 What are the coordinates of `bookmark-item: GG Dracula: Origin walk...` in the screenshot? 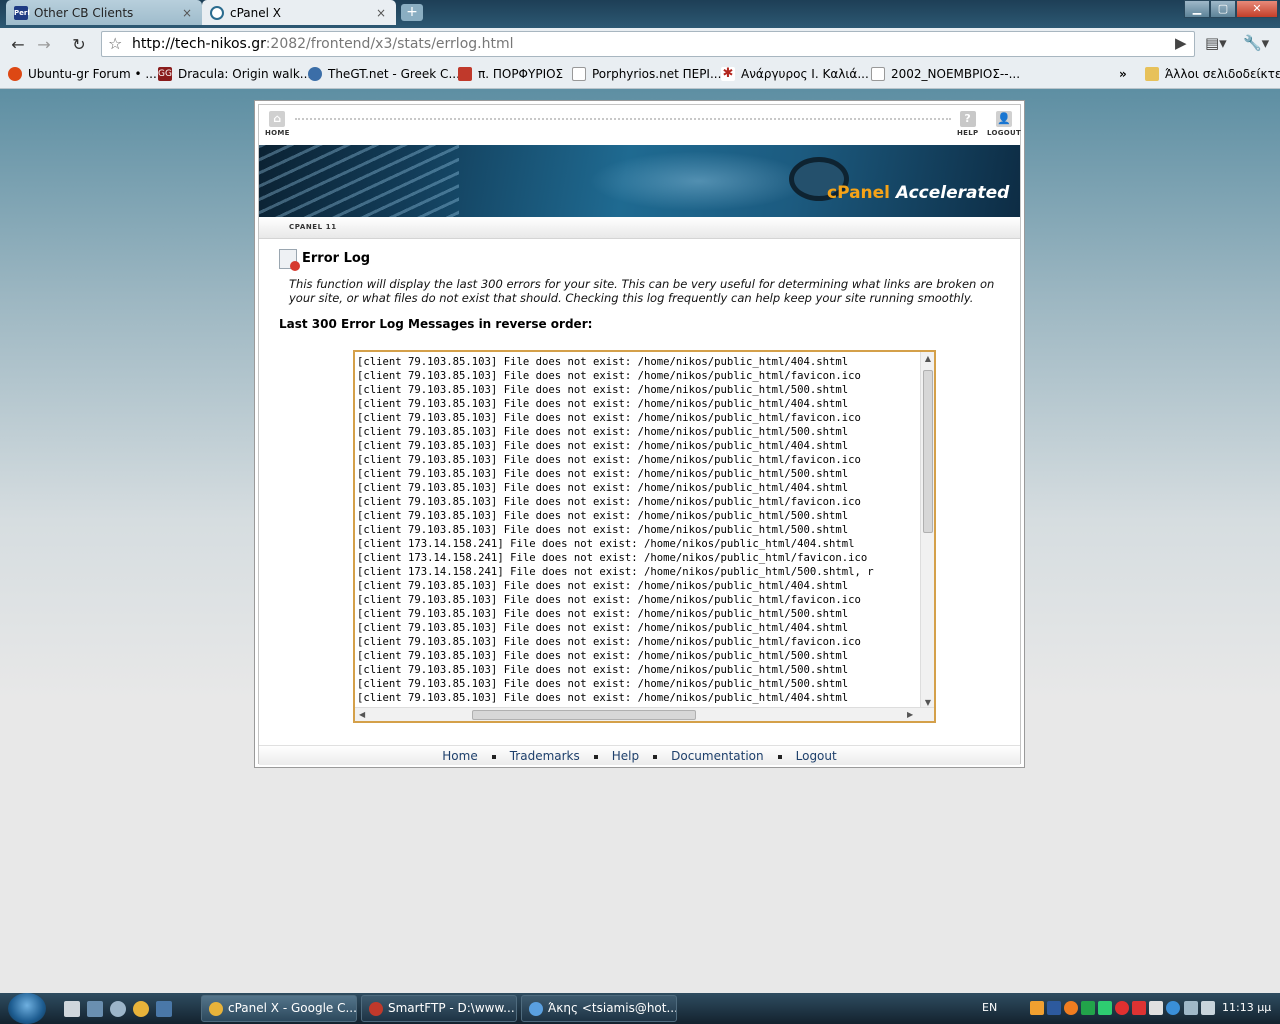 It's located at (234, 74).